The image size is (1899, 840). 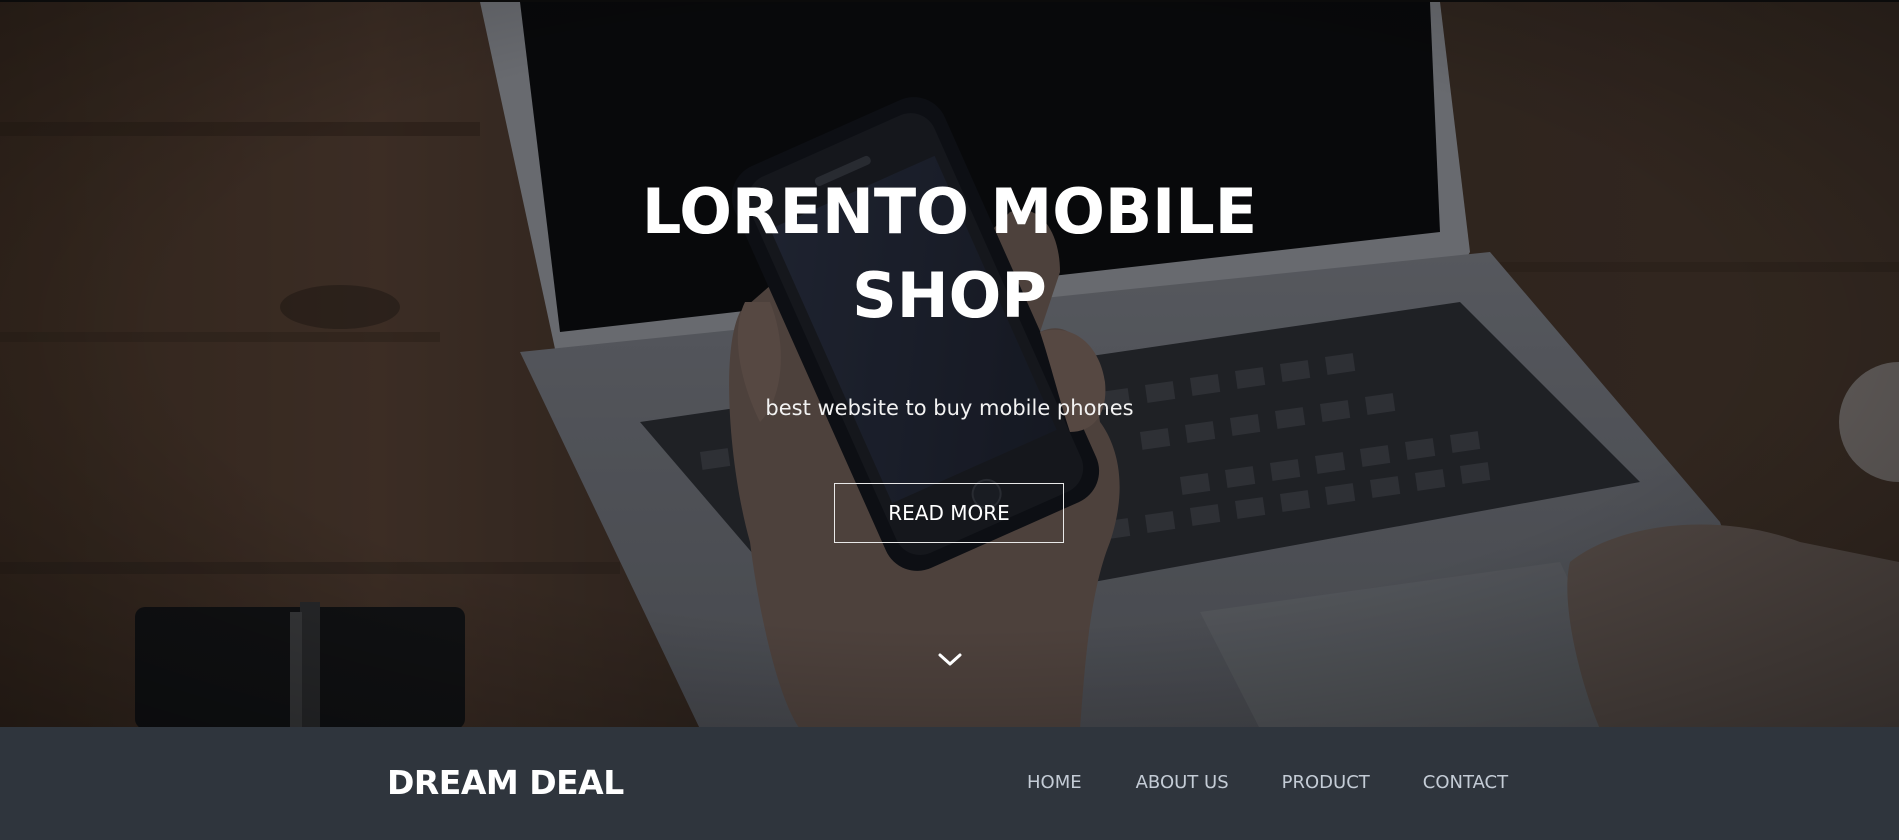 I want to click on chevron-down-icon, so click(x=950, y=660).